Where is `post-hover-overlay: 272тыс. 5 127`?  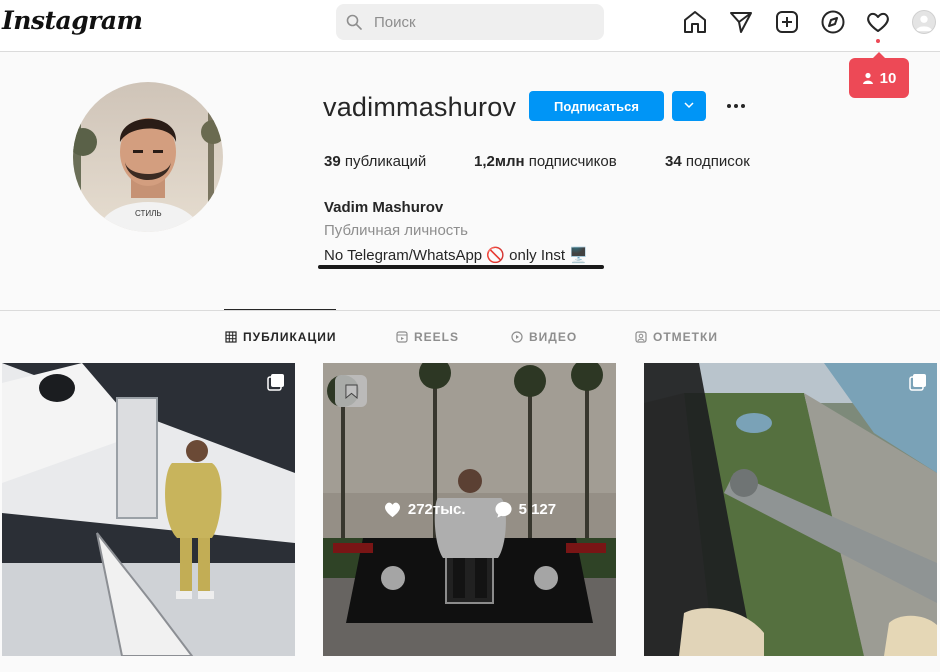
post-hover-overlay: 272тыс. 5 127 is located at coordinates (469, 509).